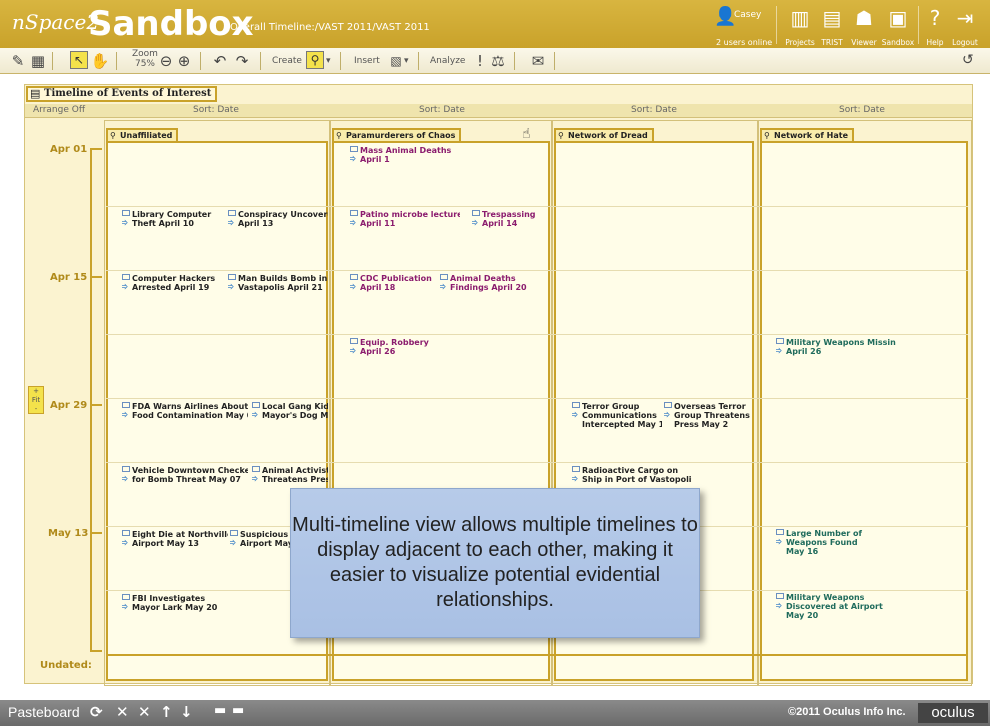  Describe the element at coordinates (898, 26) in the screenshot. I see `nav-sandbox: ▣ Sandbox` at that location.